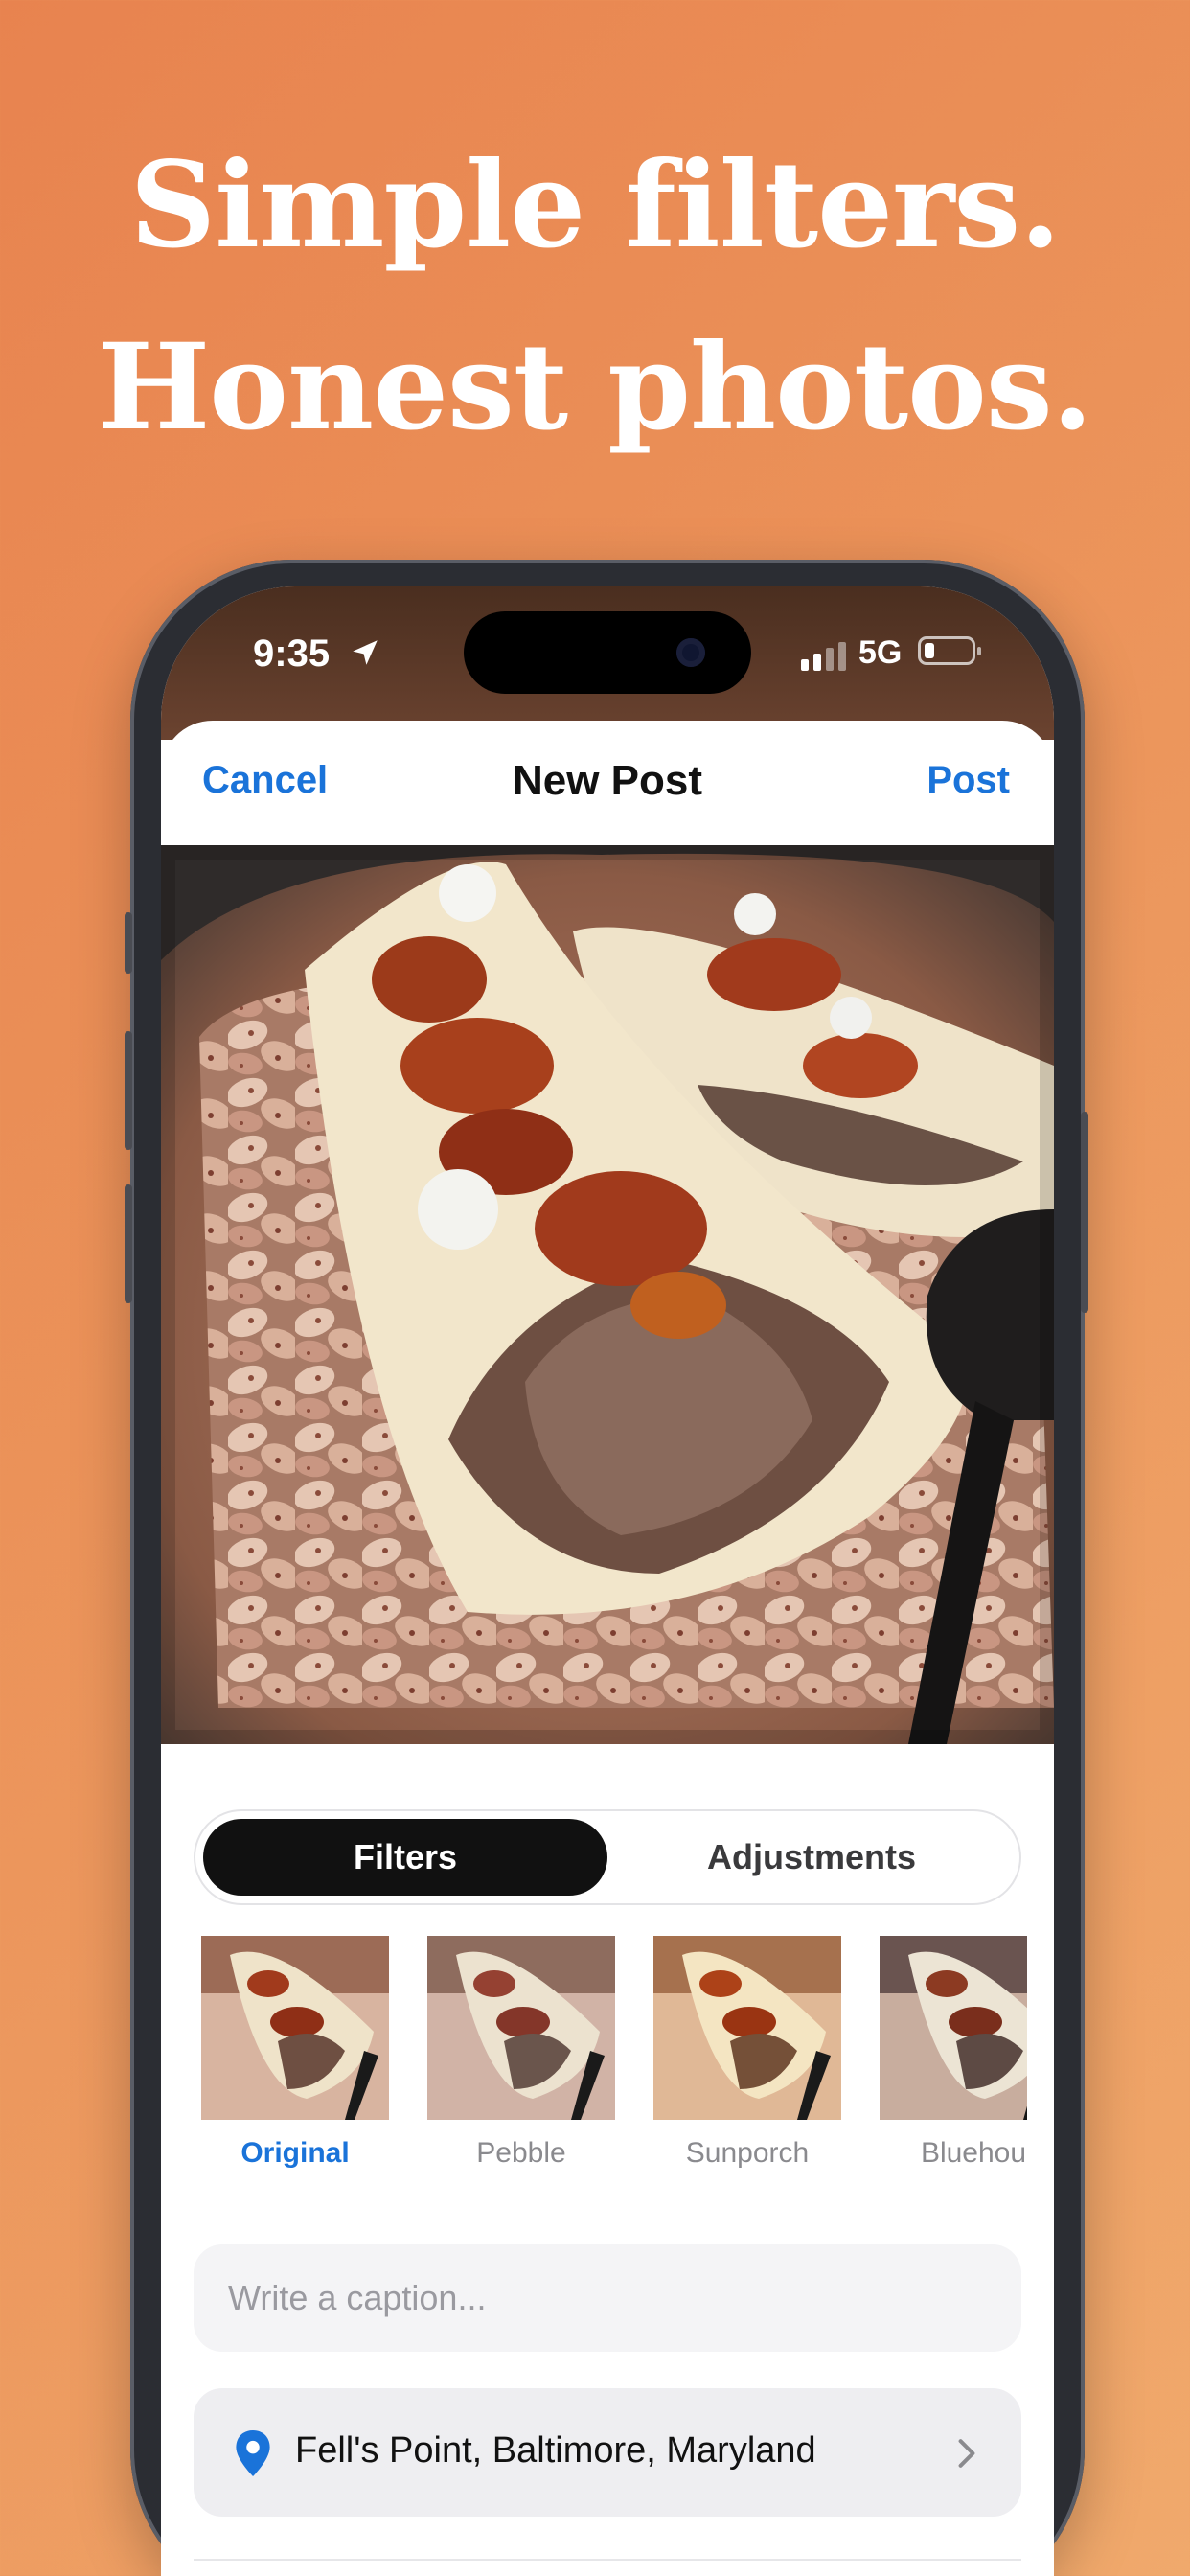 The image size is (1190, 2576). I want to click on tab-adjustments: Adjustments, so click(811, 1857).